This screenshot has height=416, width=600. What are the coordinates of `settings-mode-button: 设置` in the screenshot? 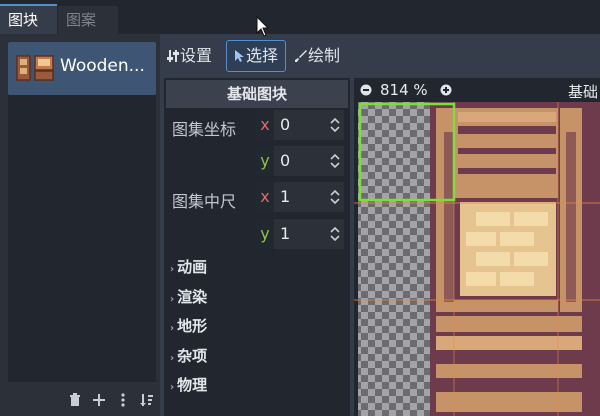 It's located at (189, 56).